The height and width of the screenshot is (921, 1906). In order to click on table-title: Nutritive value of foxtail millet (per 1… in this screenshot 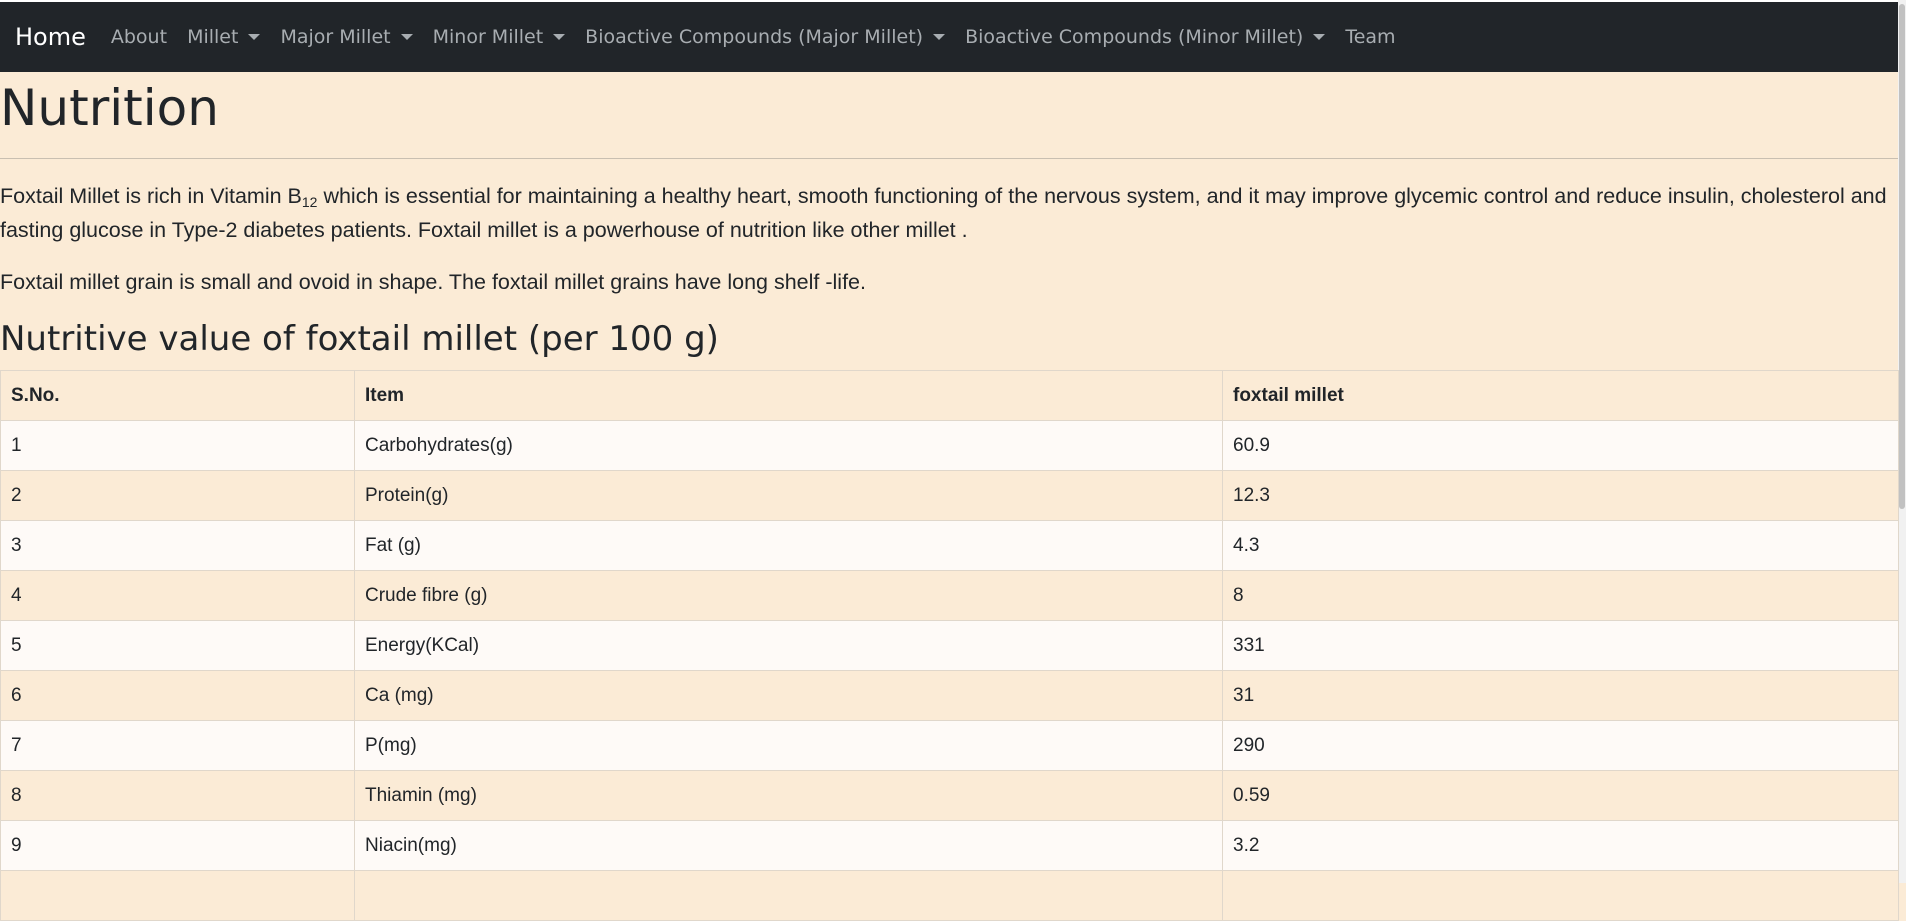, I will do `click(359, 339)`.